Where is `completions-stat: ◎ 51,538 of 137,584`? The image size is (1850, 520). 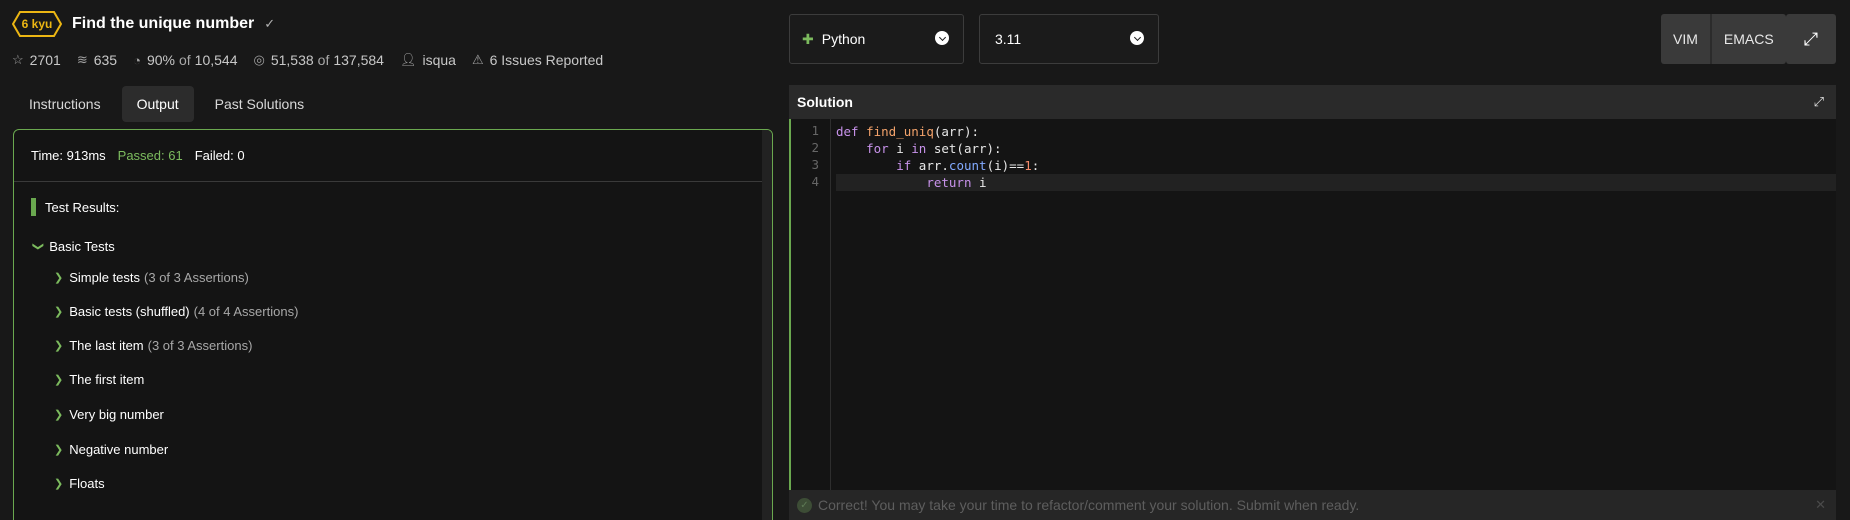
completions-stat: ◎ 51,538 of 137,584 is located at coordinates (318, 60).